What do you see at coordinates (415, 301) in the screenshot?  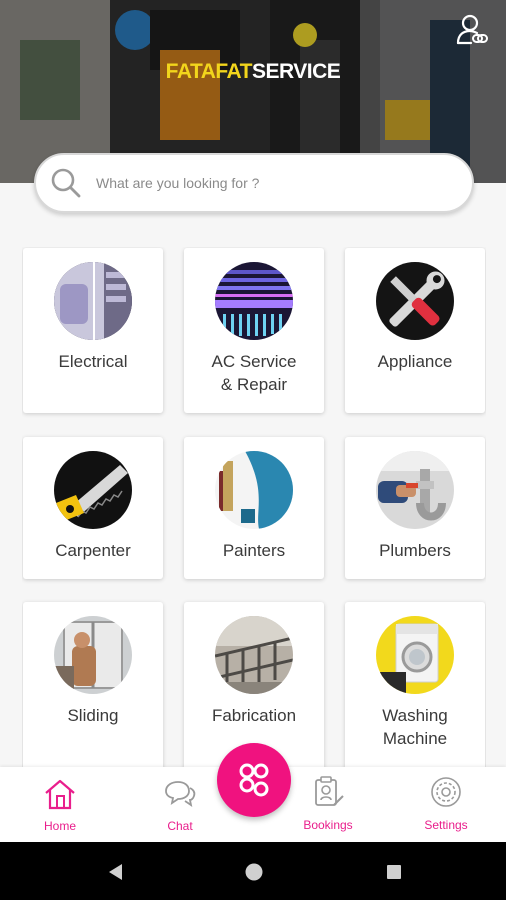 I see `wrench-screwdriver-icon` at bounding box center [415, 301].